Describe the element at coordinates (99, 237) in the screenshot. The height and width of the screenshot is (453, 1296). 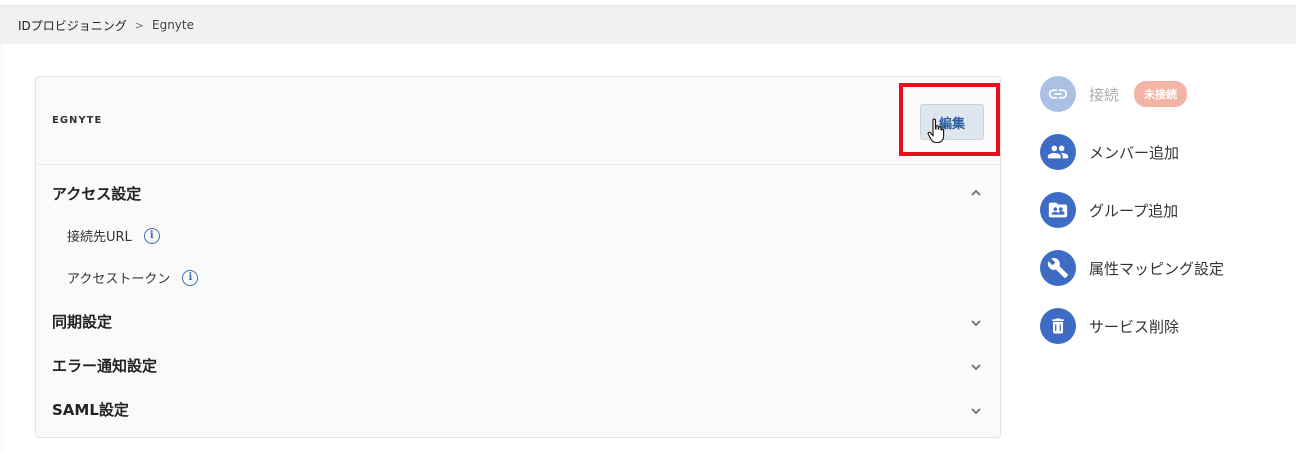
I see `access-item-url-label: 接続先URL` at that location.